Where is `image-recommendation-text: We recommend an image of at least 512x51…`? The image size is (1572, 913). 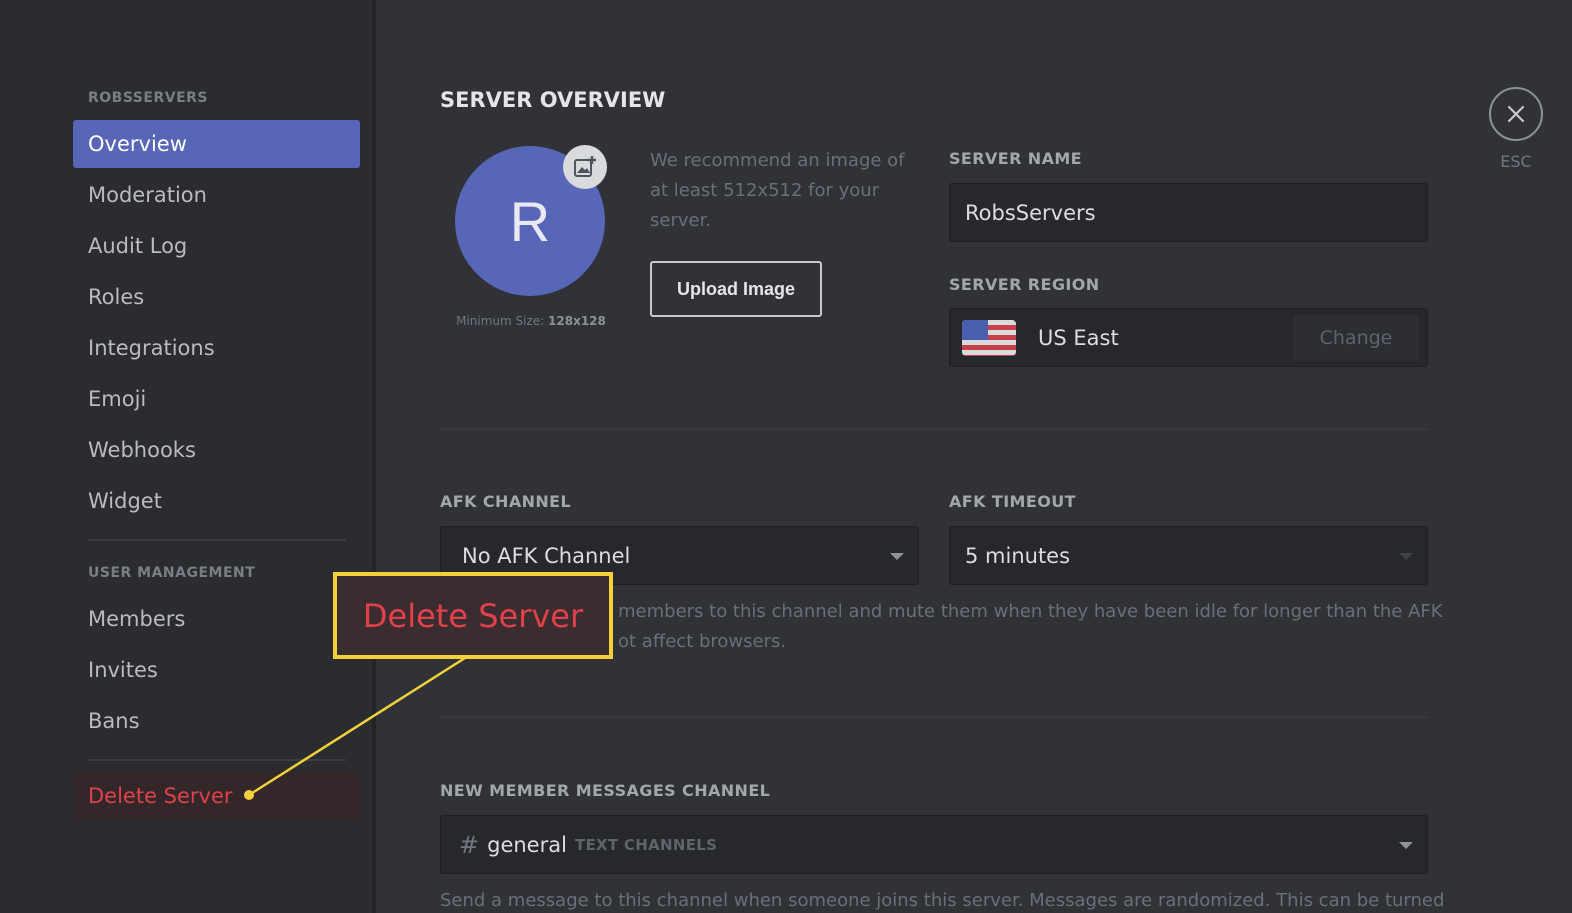
image-recommendation-text: We recommend an image of at least 512x51… is located at coordinates (777, 190).